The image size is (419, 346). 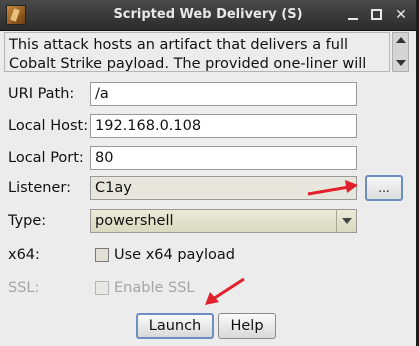 What do you see at coordinates (401, 15) in the screenshot?
I see `close-icon: ✕` at bounding box center [401, 15].